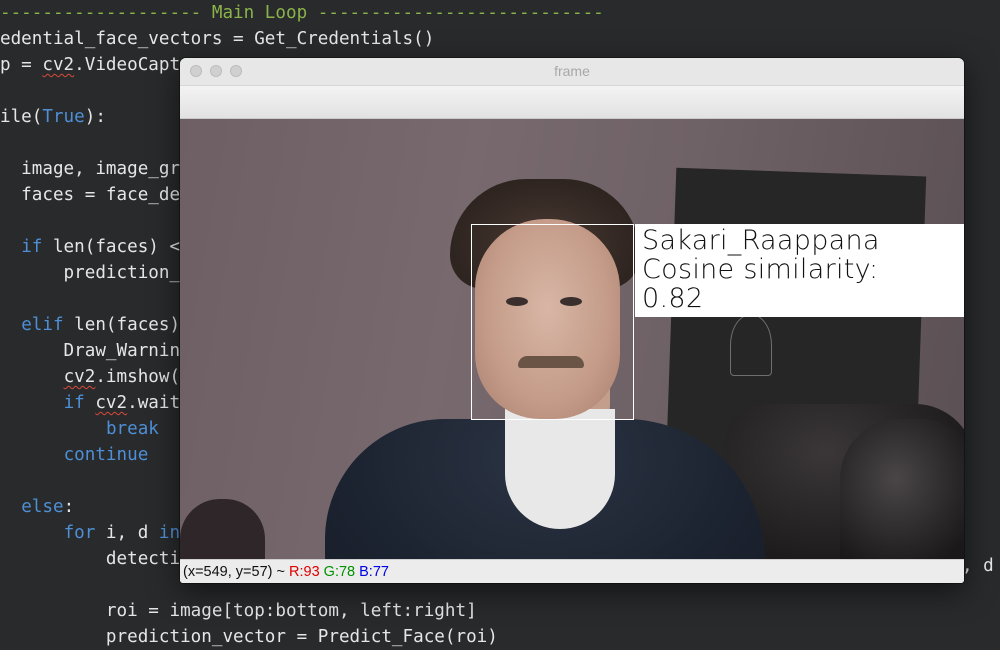  I want to click on code-token: elif, so click(42, 325).